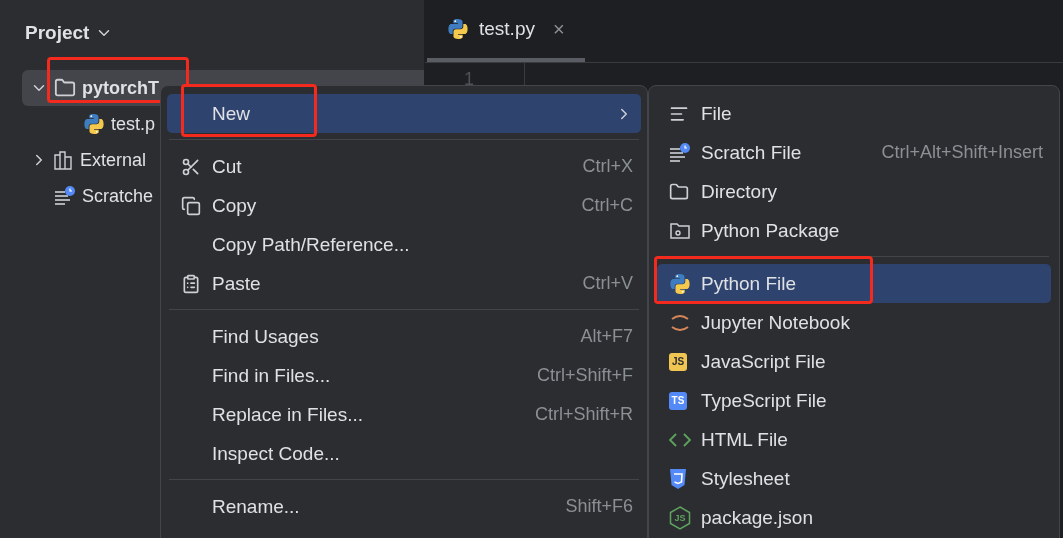  Describe the element at coordinates (678, 361) in the screenshot. I see `javascript-icon: JS` at that location.